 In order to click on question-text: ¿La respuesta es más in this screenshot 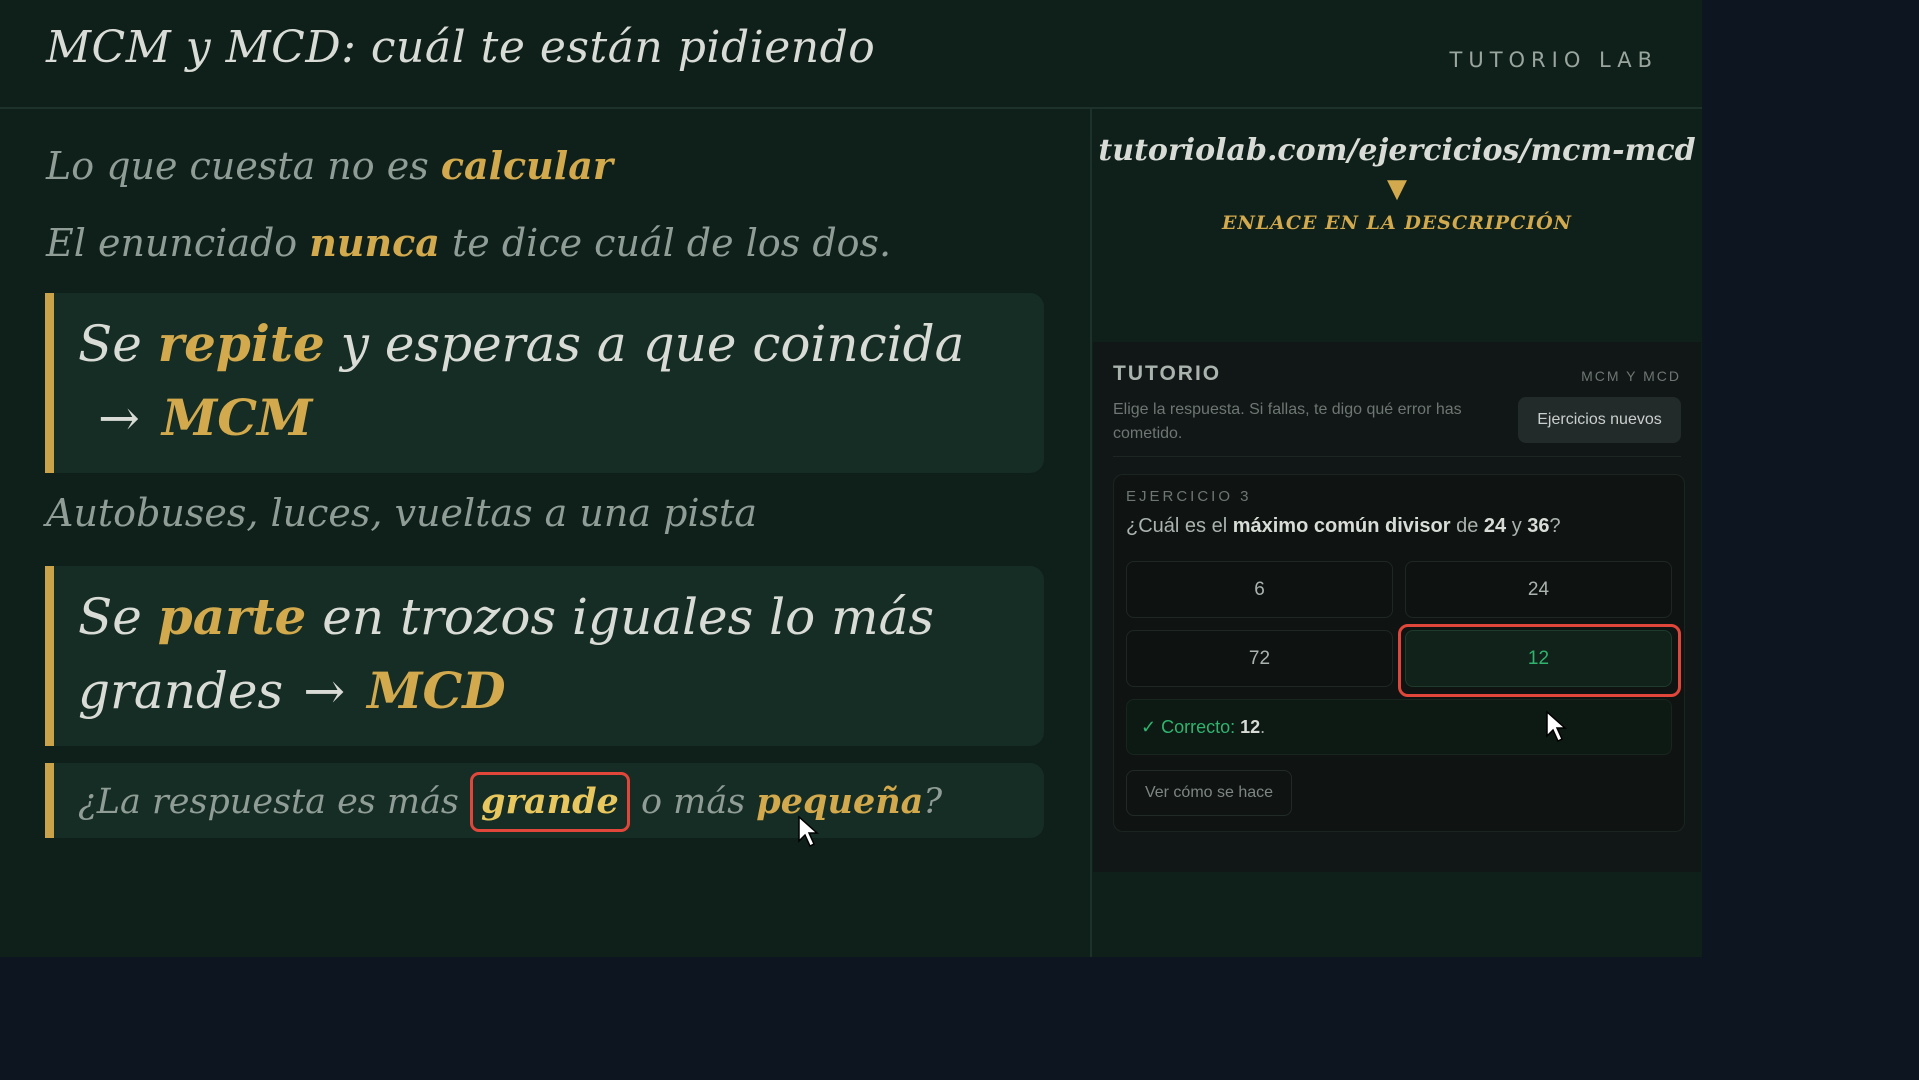, I will do `click(274, 802)`.